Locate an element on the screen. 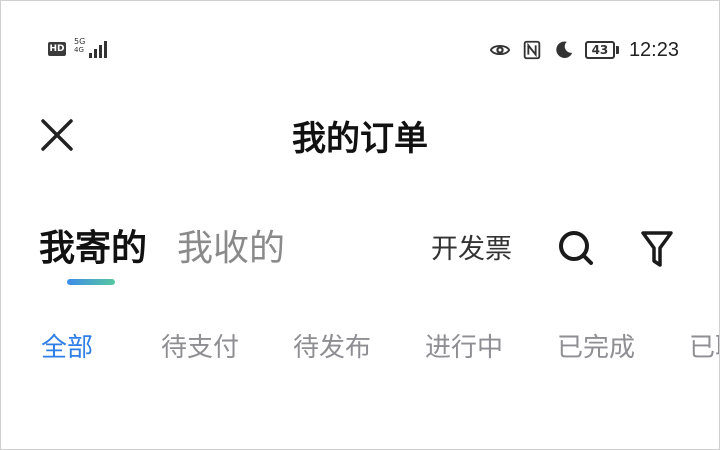  title-bar: 我的订单 is located at coordinates (360, 133).